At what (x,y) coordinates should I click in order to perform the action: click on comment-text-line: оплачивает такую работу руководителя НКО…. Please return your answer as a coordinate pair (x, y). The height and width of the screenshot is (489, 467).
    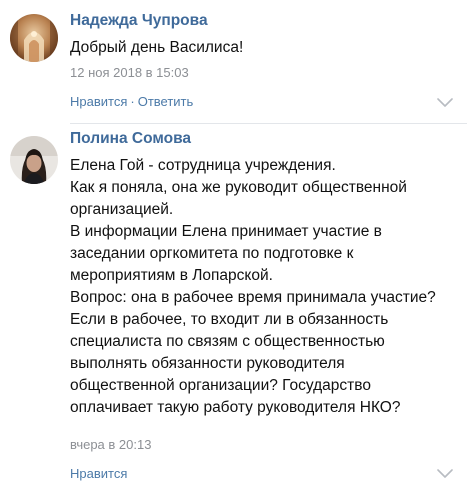
    Looking at the image, I should click on (235, 407).